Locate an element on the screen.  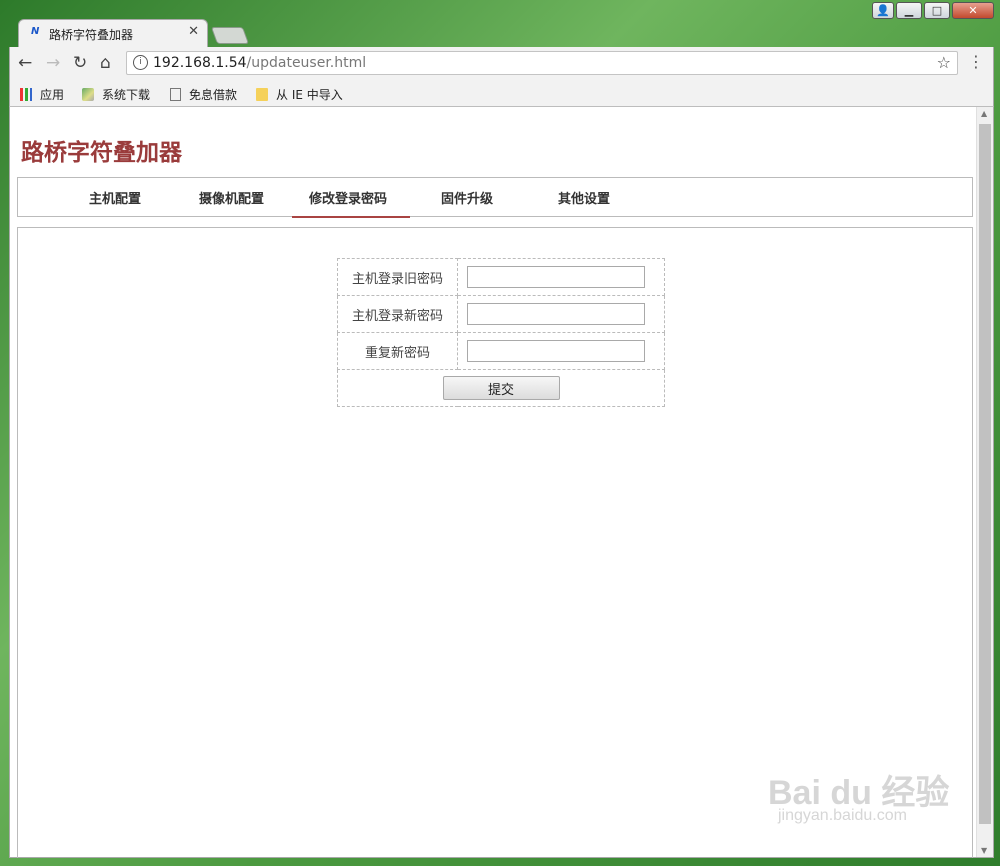
scroll-up-icon: ▲ is located at coordinates (984, 113).